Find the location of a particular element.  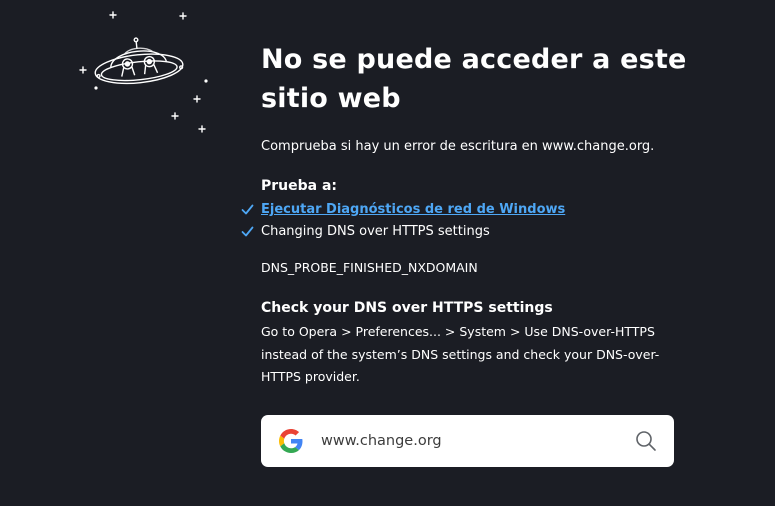

error-code: DNS_PROBE_FINISHED_NXDOMAIN is located at coordinates (369, 267).